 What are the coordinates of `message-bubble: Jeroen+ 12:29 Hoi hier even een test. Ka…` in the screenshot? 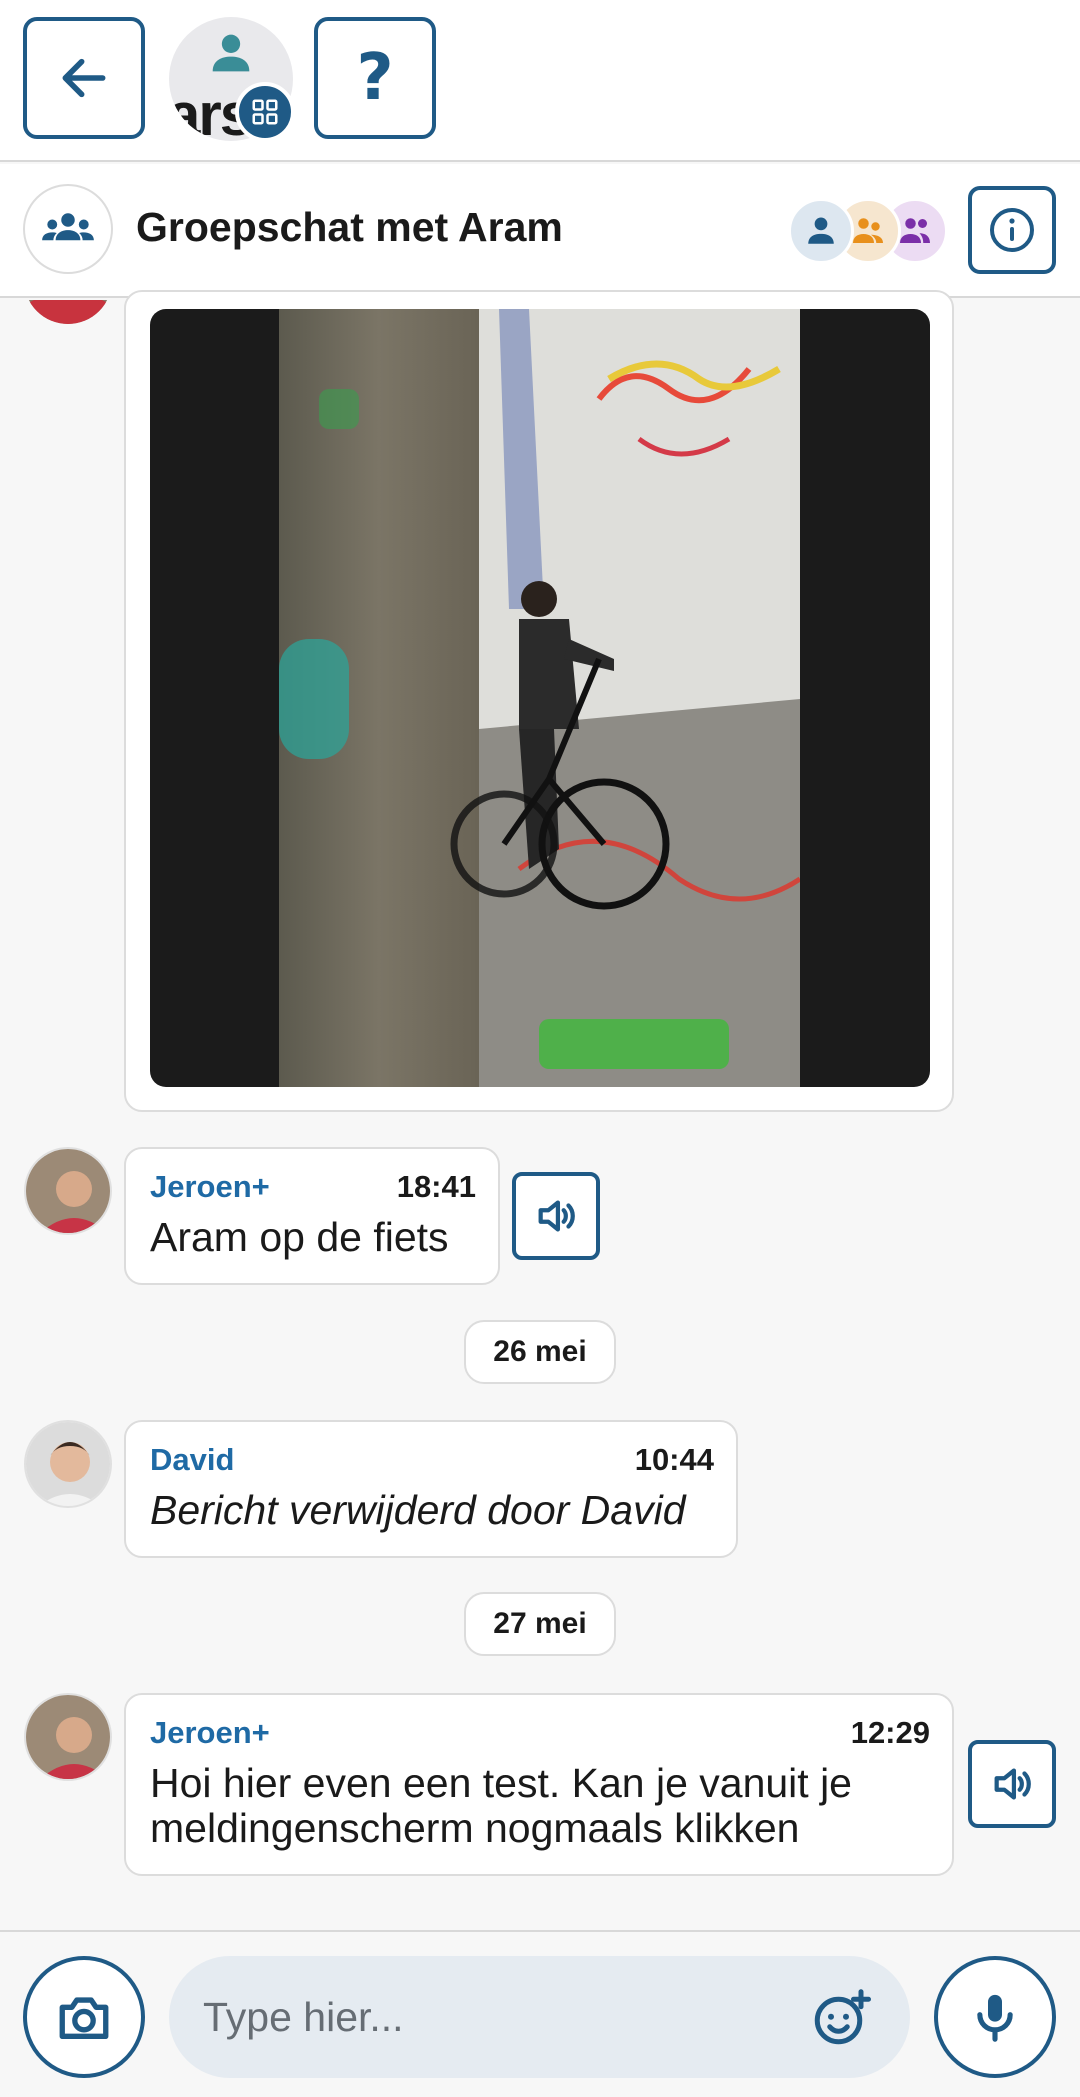 It's located at (539, 1784).